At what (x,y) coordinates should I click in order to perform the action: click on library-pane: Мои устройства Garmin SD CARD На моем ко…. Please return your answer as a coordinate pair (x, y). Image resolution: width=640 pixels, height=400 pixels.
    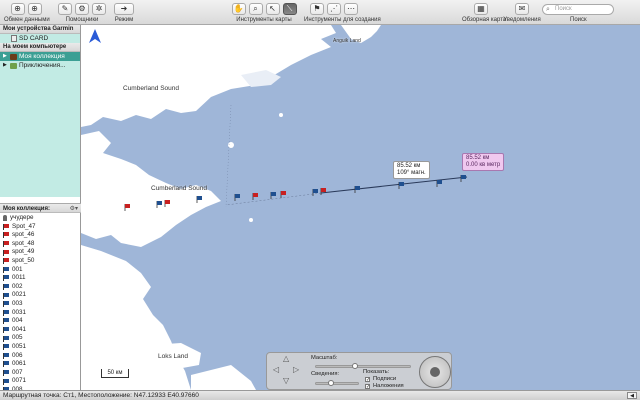
    Looking at the image, I should click on (40, 111).